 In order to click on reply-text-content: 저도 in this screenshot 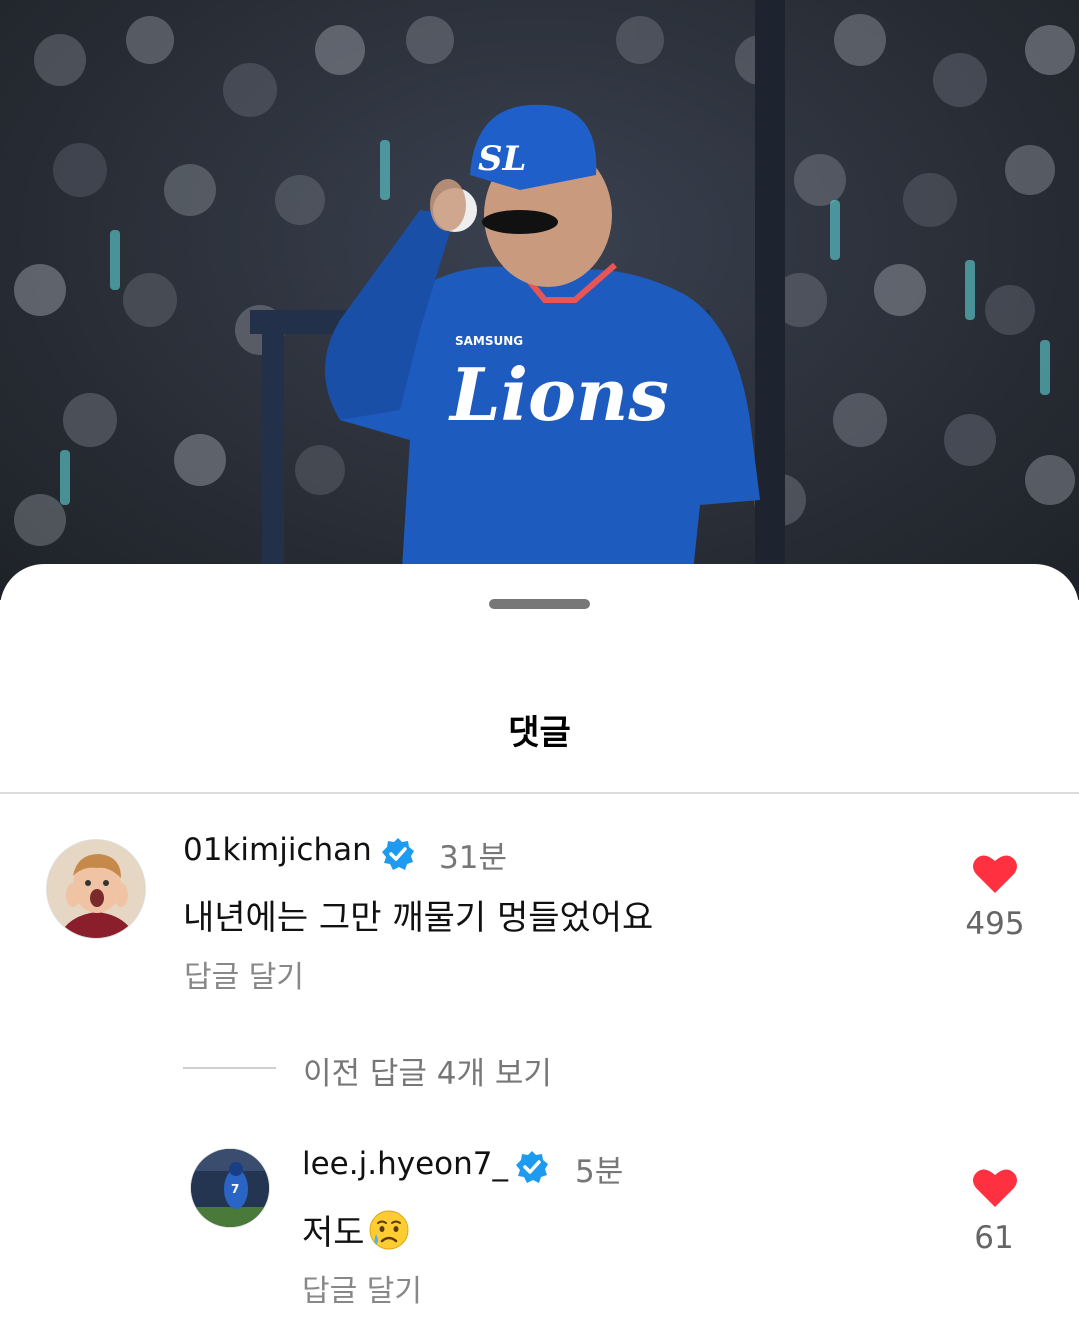, I will do `click(333, 1233)`.